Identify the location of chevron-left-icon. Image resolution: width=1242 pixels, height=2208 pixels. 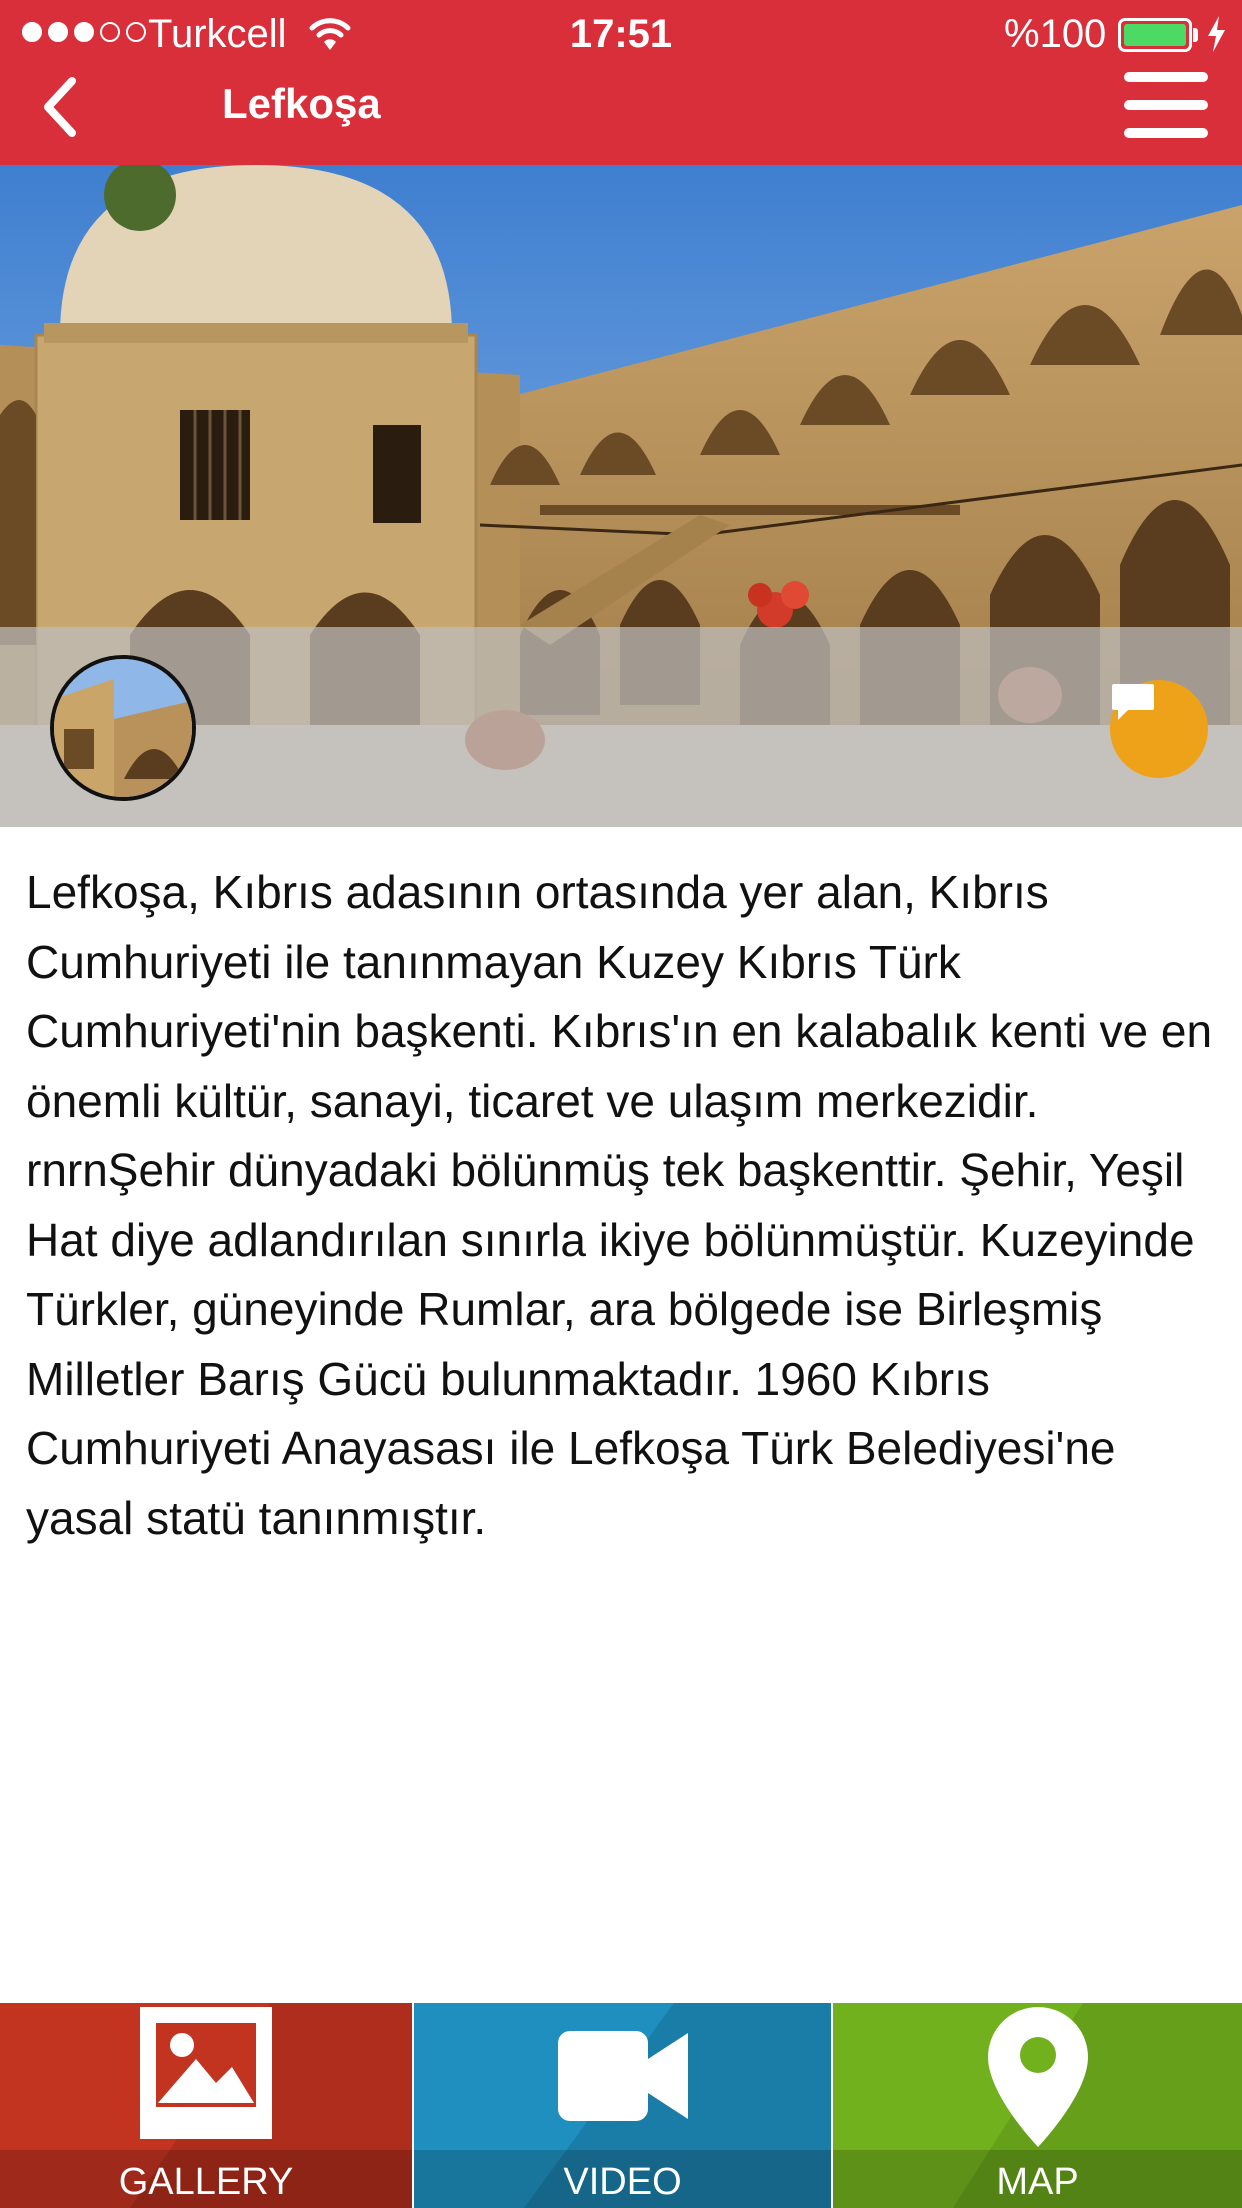
(60, 107).